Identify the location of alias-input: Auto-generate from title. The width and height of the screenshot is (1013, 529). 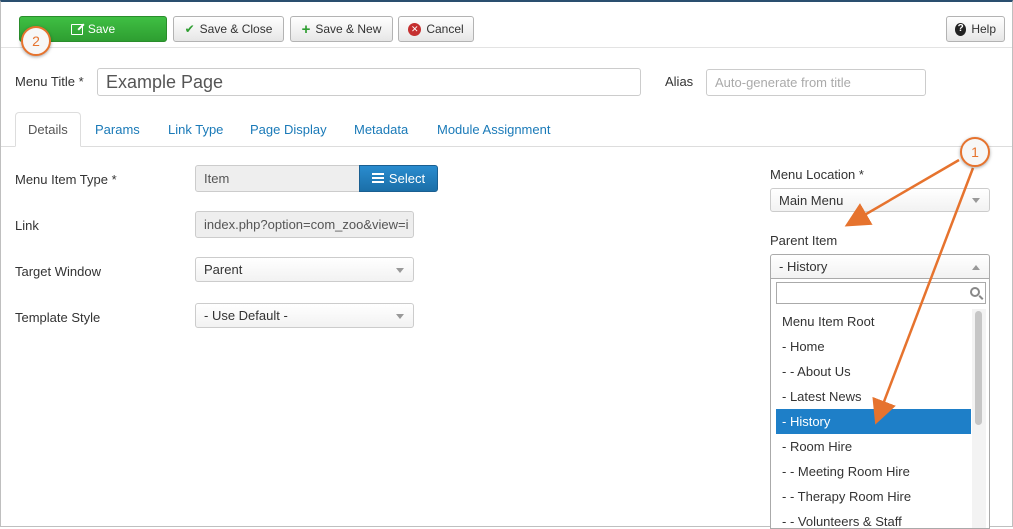
(816, 82).